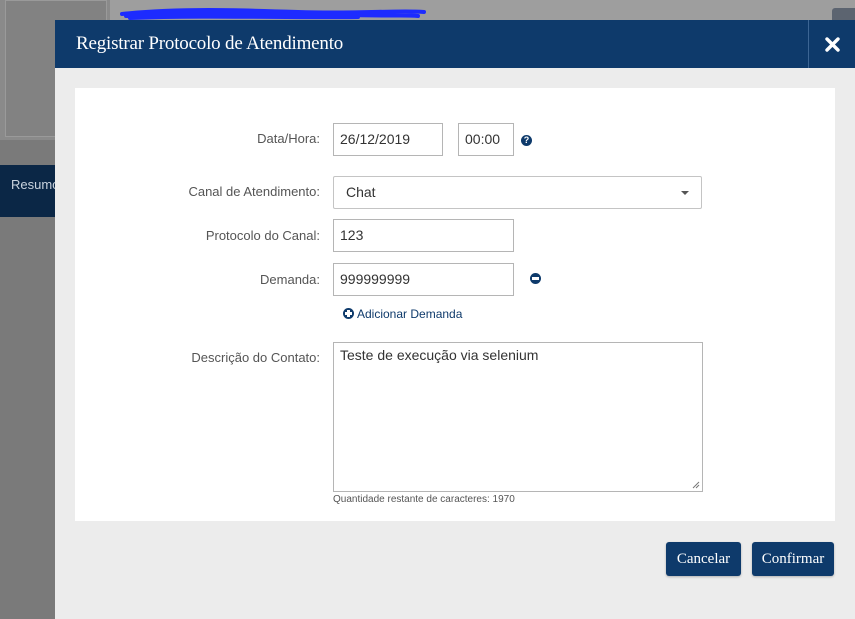 This screenshot has width=855, height=619. Describe the element at coordinates (29, 191) in the screenshot. I see `background-side-tab: Resumo` at that location.